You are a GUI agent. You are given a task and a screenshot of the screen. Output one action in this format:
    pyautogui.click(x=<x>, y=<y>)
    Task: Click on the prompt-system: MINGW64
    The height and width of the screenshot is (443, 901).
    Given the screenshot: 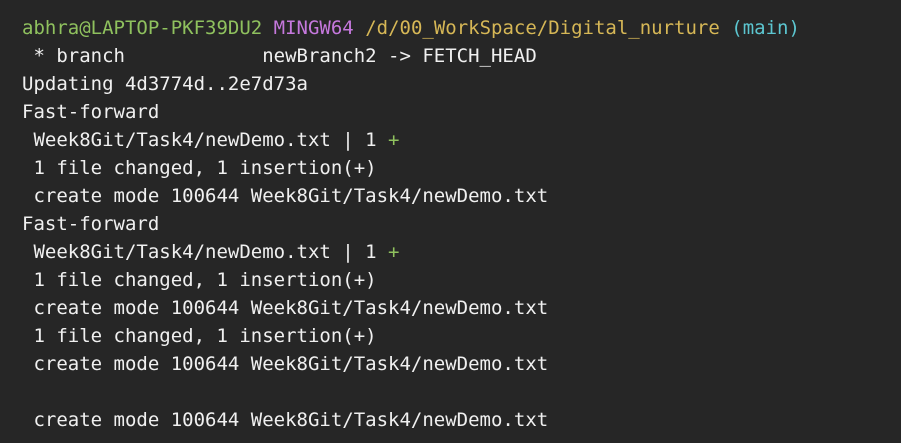 What is the action you would take?
    pyautogui.click(x=313, y=28)
    